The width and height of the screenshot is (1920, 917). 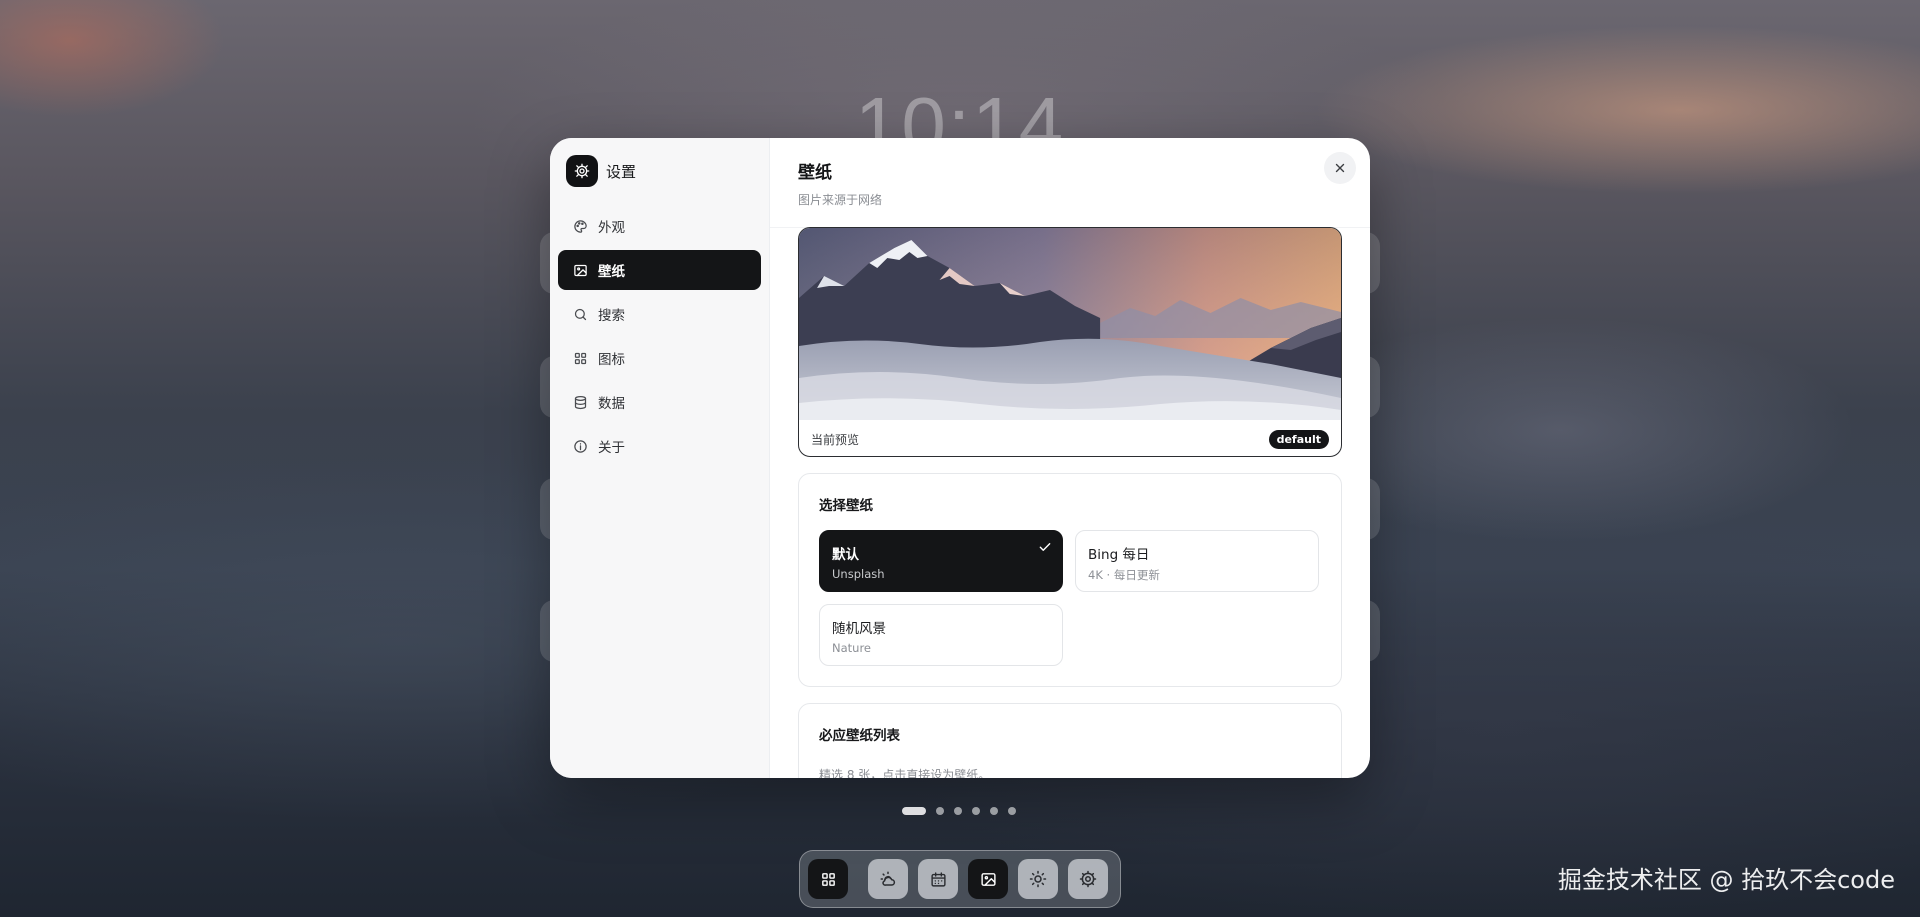 I want to click on sidebar-item-label: 壁纸, so click(x=611, y=272).